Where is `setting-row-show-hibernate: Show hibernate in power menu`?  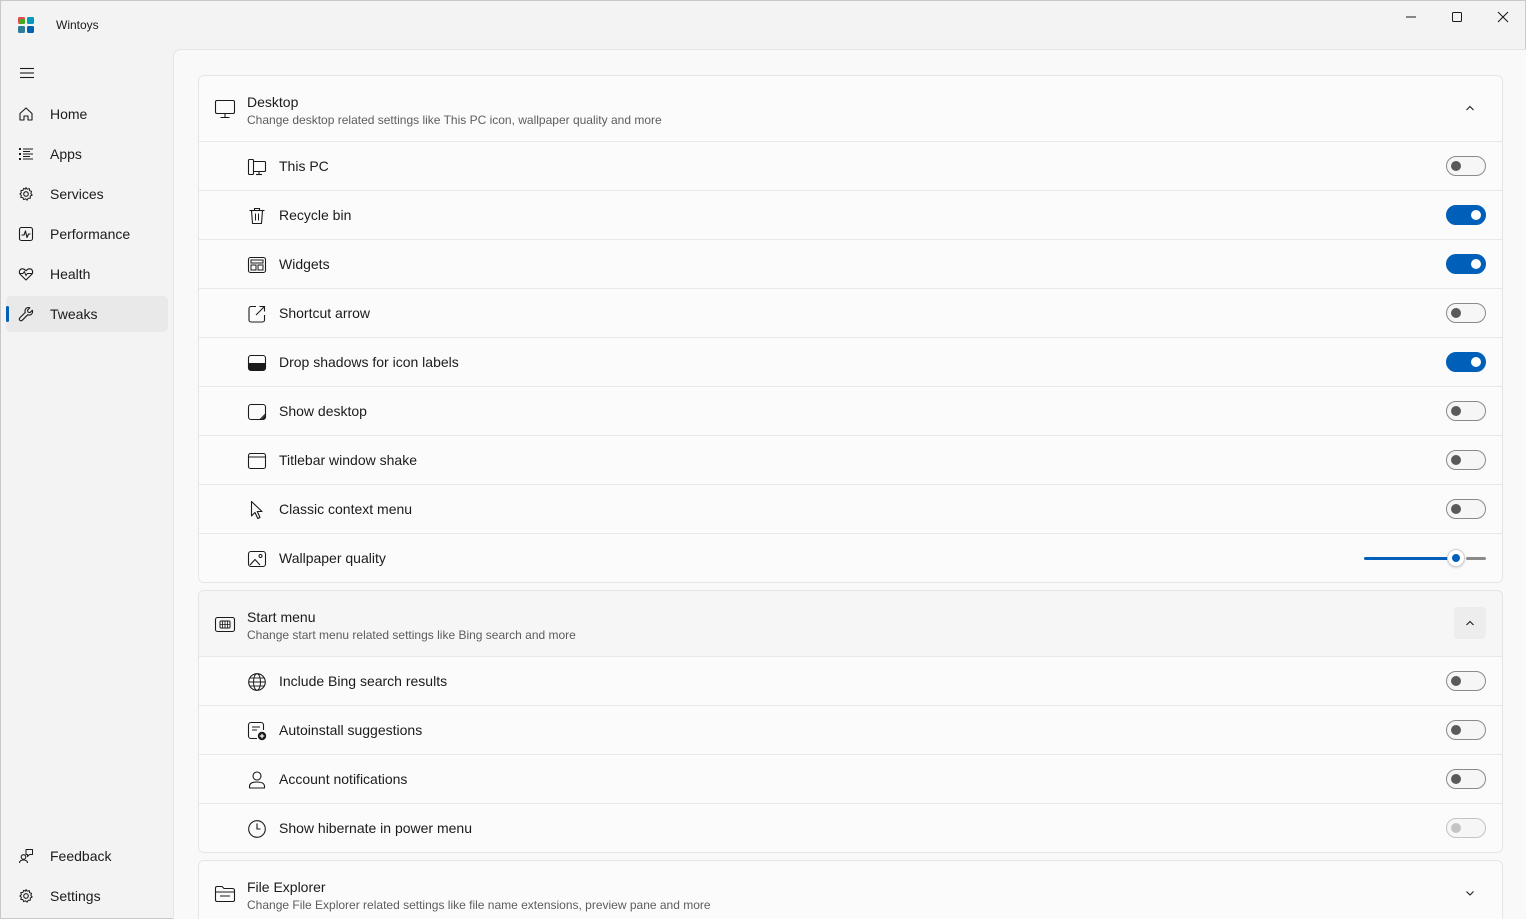
setting-row-show-hibernate: Show hibernate in power menu is located at coordinates (850, 827).